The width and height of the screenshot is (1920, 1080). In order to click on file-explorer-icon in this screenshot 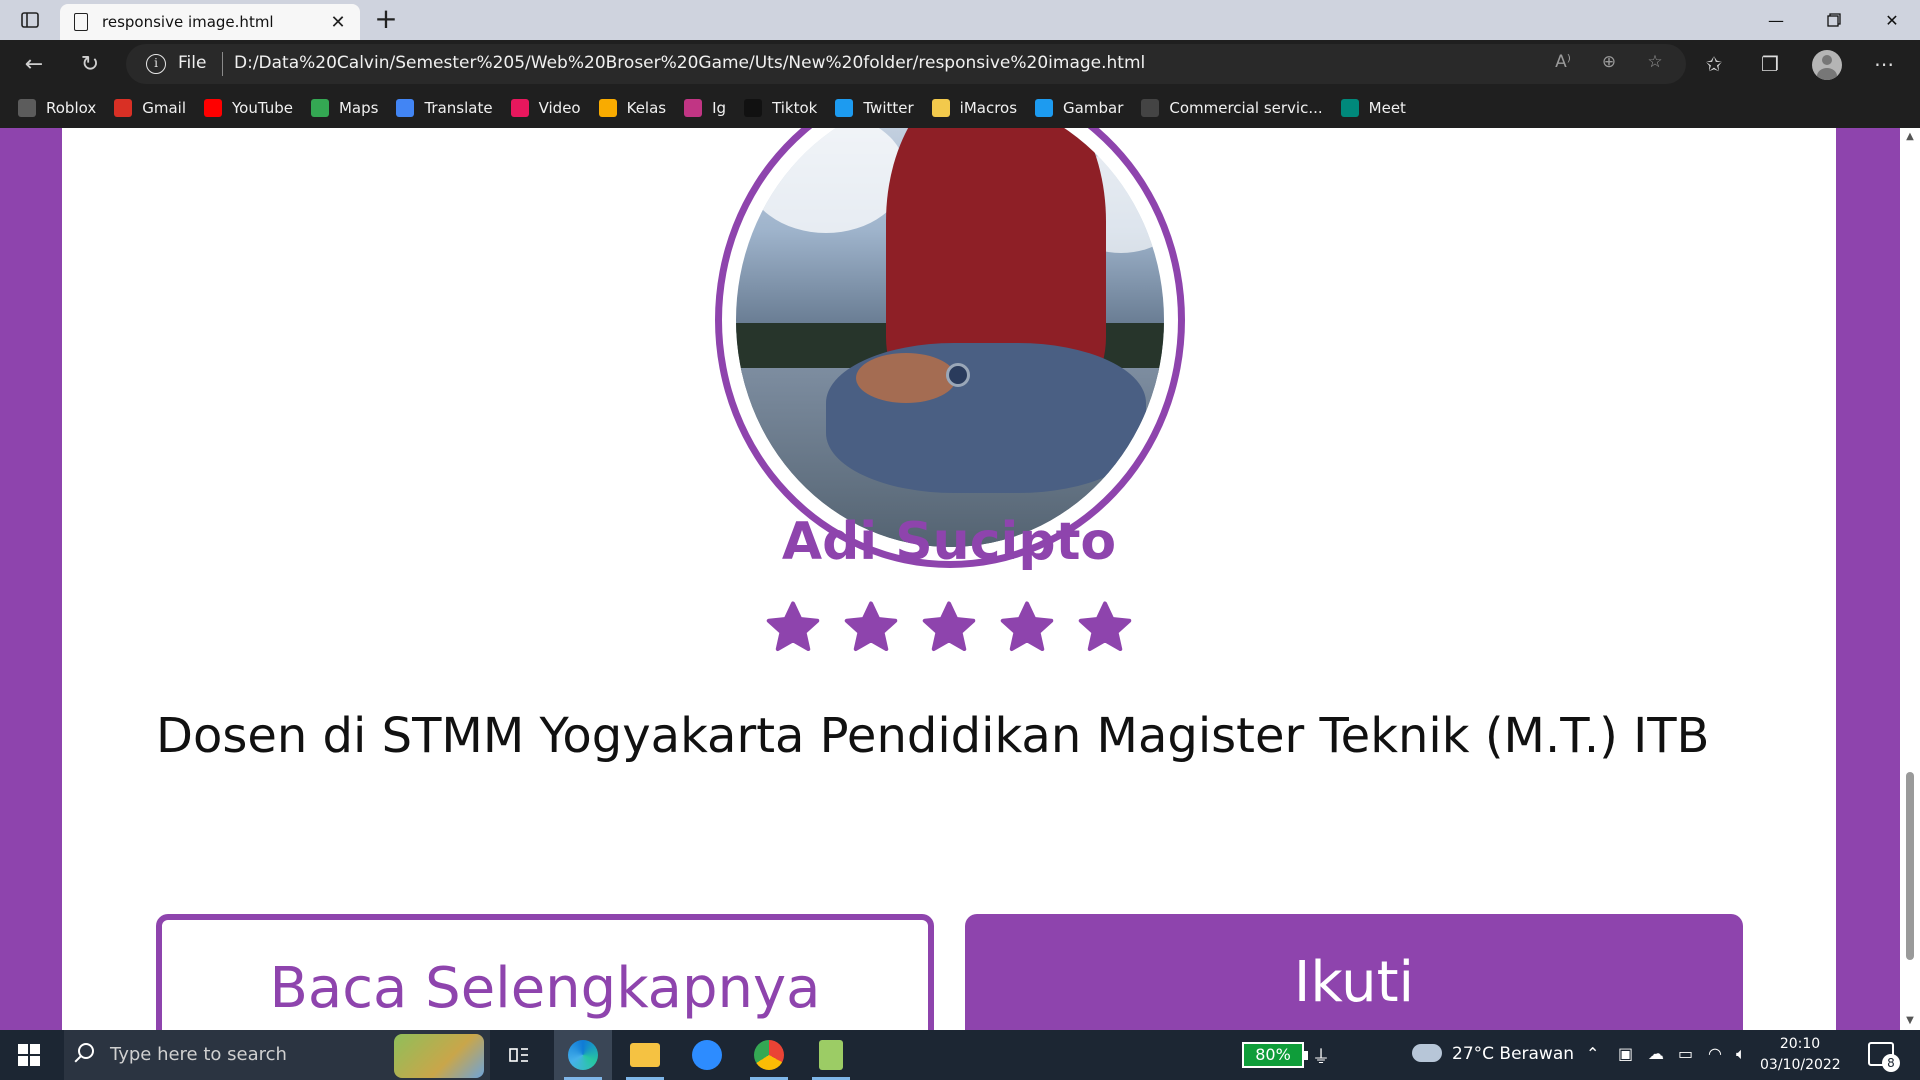, I will do `click(645, 1055)`.